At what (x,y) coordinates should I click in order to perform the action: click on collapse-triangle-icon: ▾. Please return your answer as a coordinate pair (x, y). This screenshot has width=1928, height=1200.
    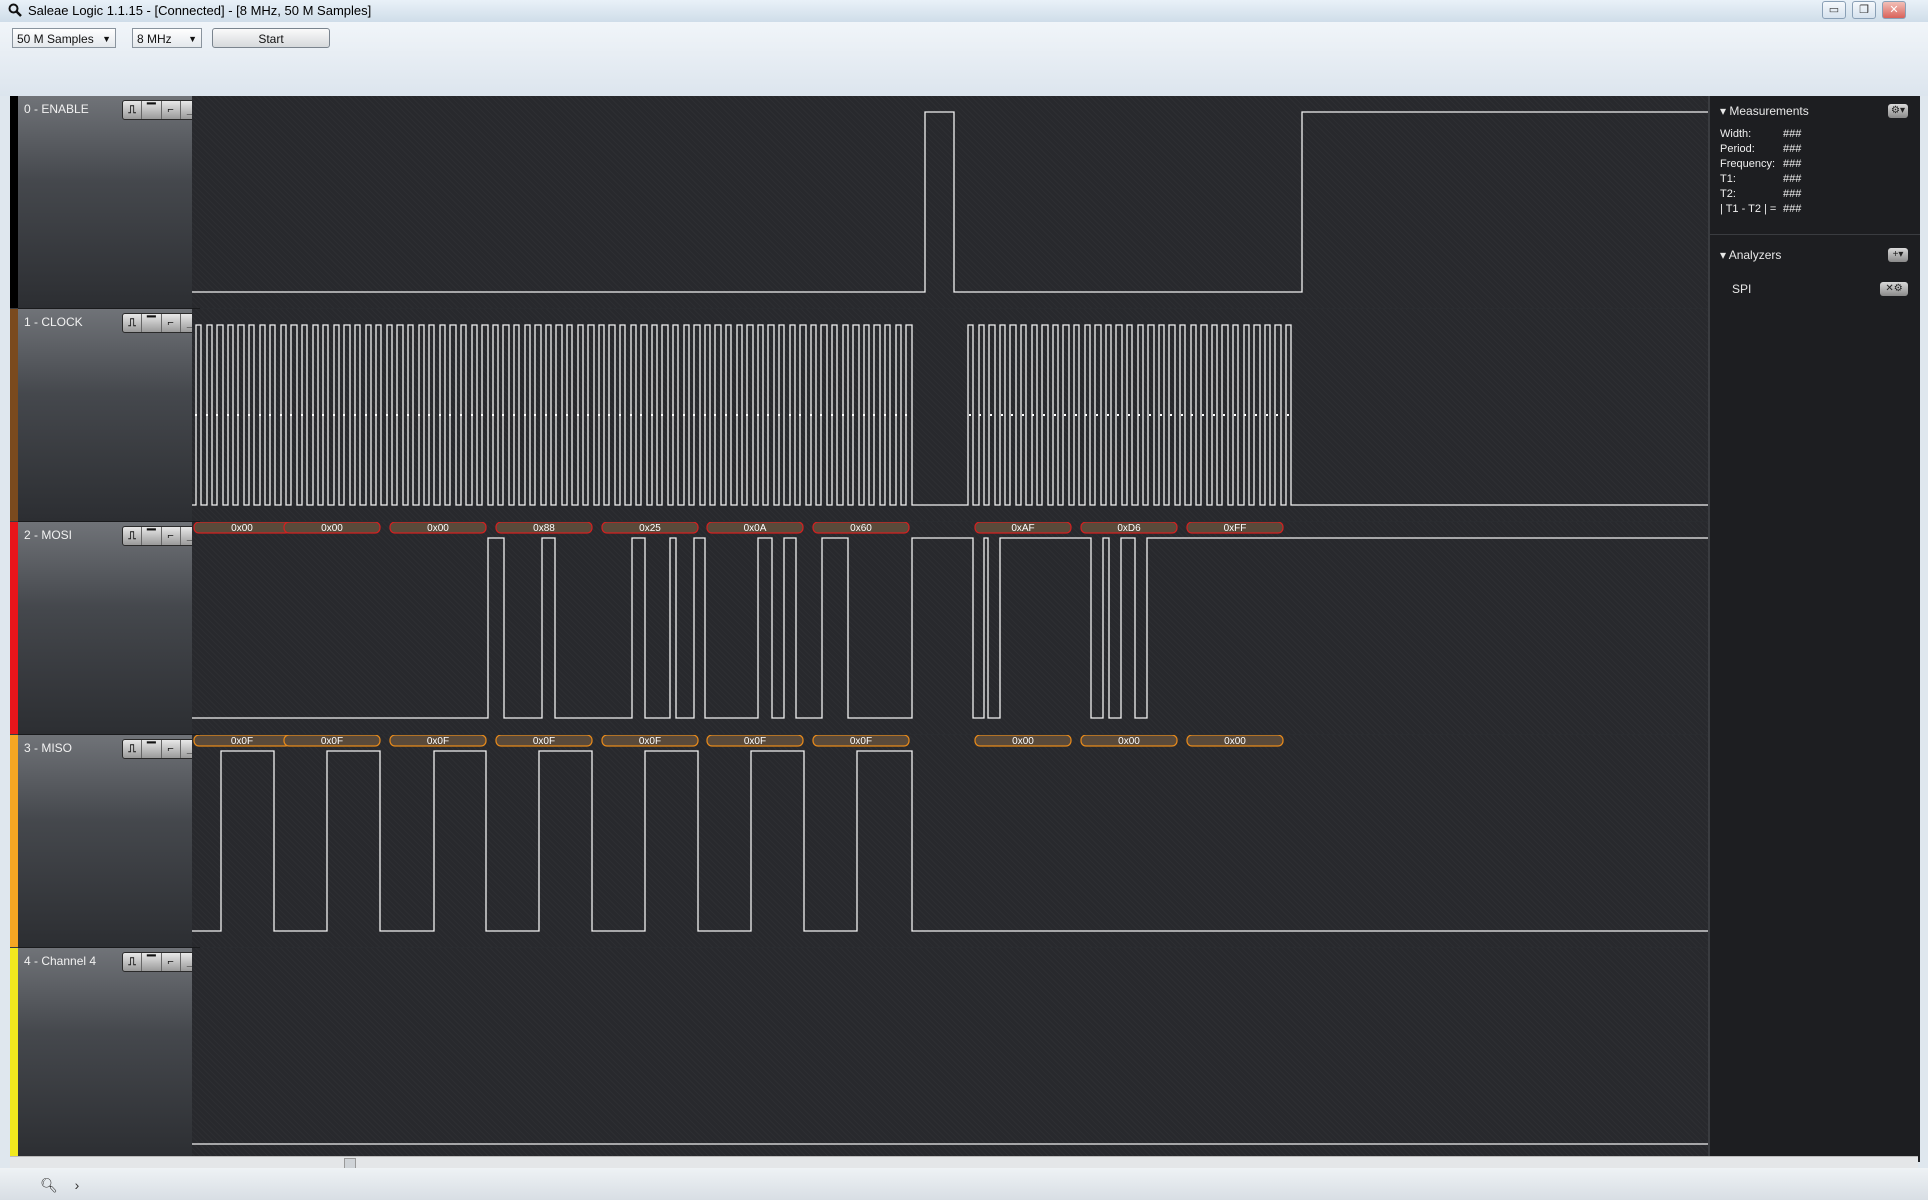
    Looking at the image, I should click on (1725, 111).